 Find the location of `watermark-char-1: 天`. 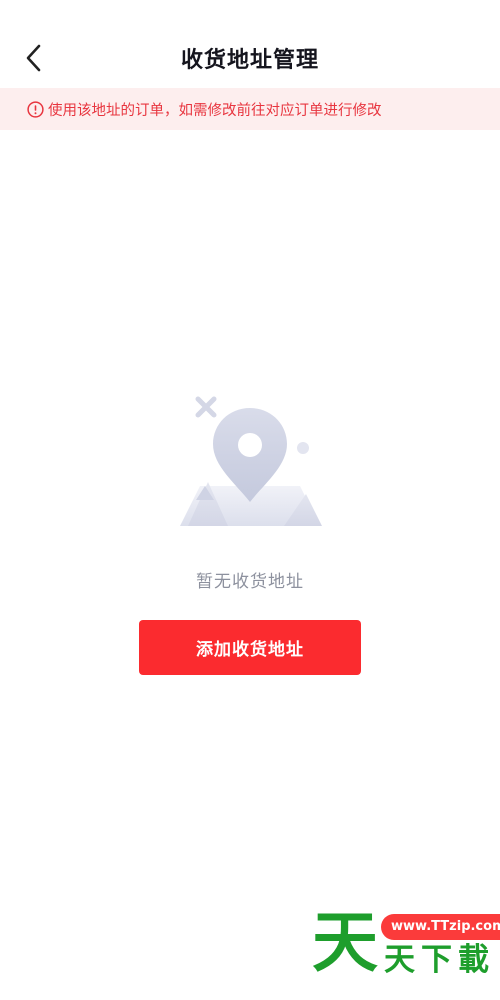

watermark-char-1: 天 is located at coordinates (399, 960).